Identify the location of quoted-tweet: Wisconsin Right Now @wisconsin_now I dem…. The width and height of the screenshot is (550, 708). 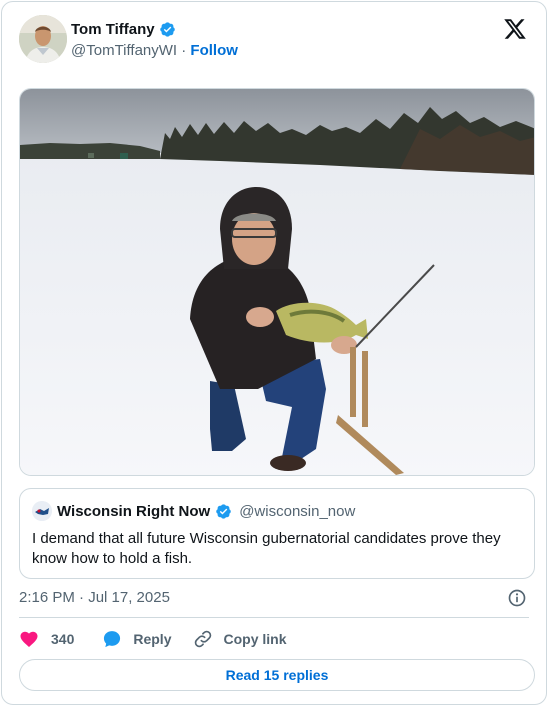
(277, 533).